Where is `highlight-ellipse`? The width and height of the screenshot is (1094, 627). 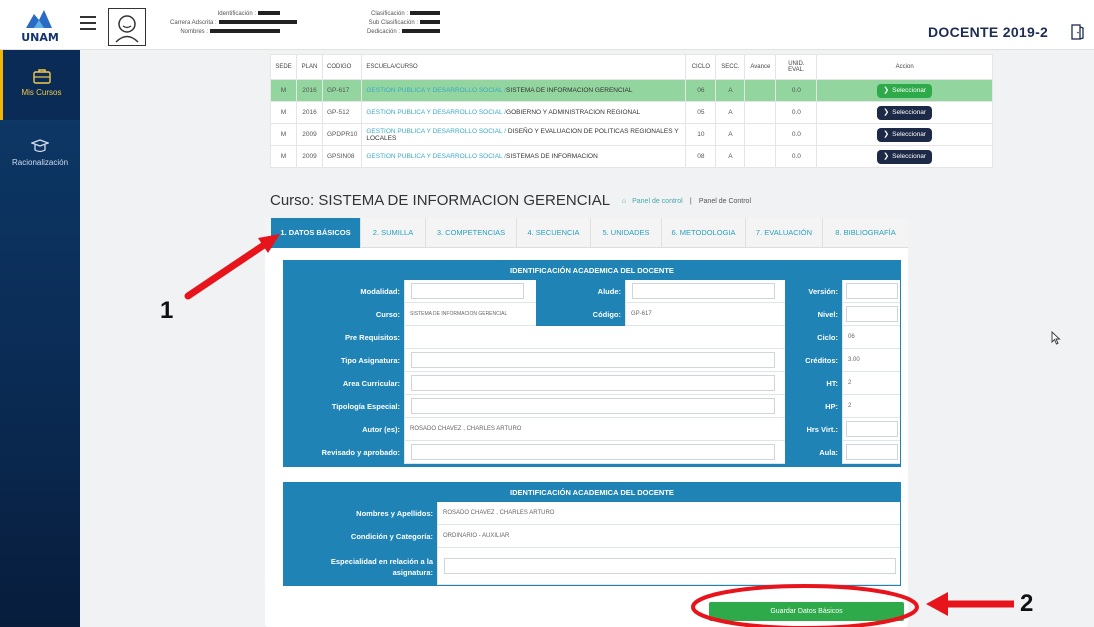 highlight-ellipse is located at coordinates (805, 605).